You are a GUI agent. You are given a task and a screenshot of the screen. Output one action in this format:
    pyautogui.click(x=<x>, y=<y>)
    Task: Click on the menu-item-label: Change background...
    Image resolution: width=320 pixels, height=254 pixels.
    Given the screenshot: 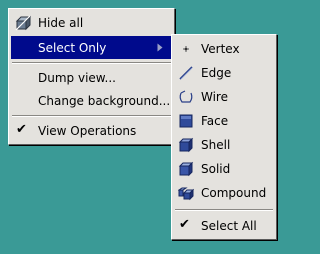 What is the action you would take?
    pyautogui.click(x=104, y=100)
    